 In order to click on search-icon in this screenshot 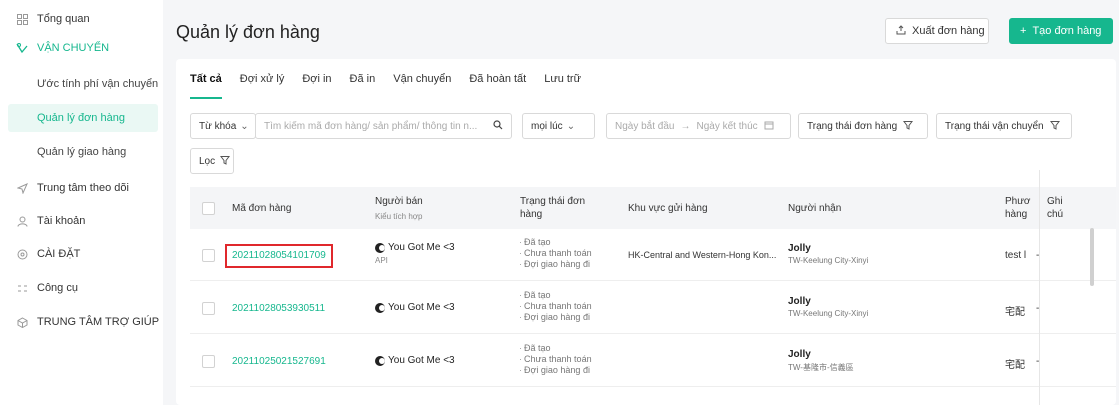, I will do `click(498, 126)`.